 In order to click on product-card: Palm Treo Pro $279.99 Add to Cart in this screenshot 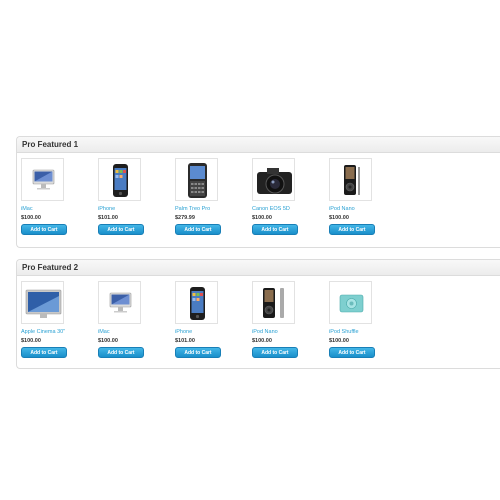, I will do `click(205, 196)`.